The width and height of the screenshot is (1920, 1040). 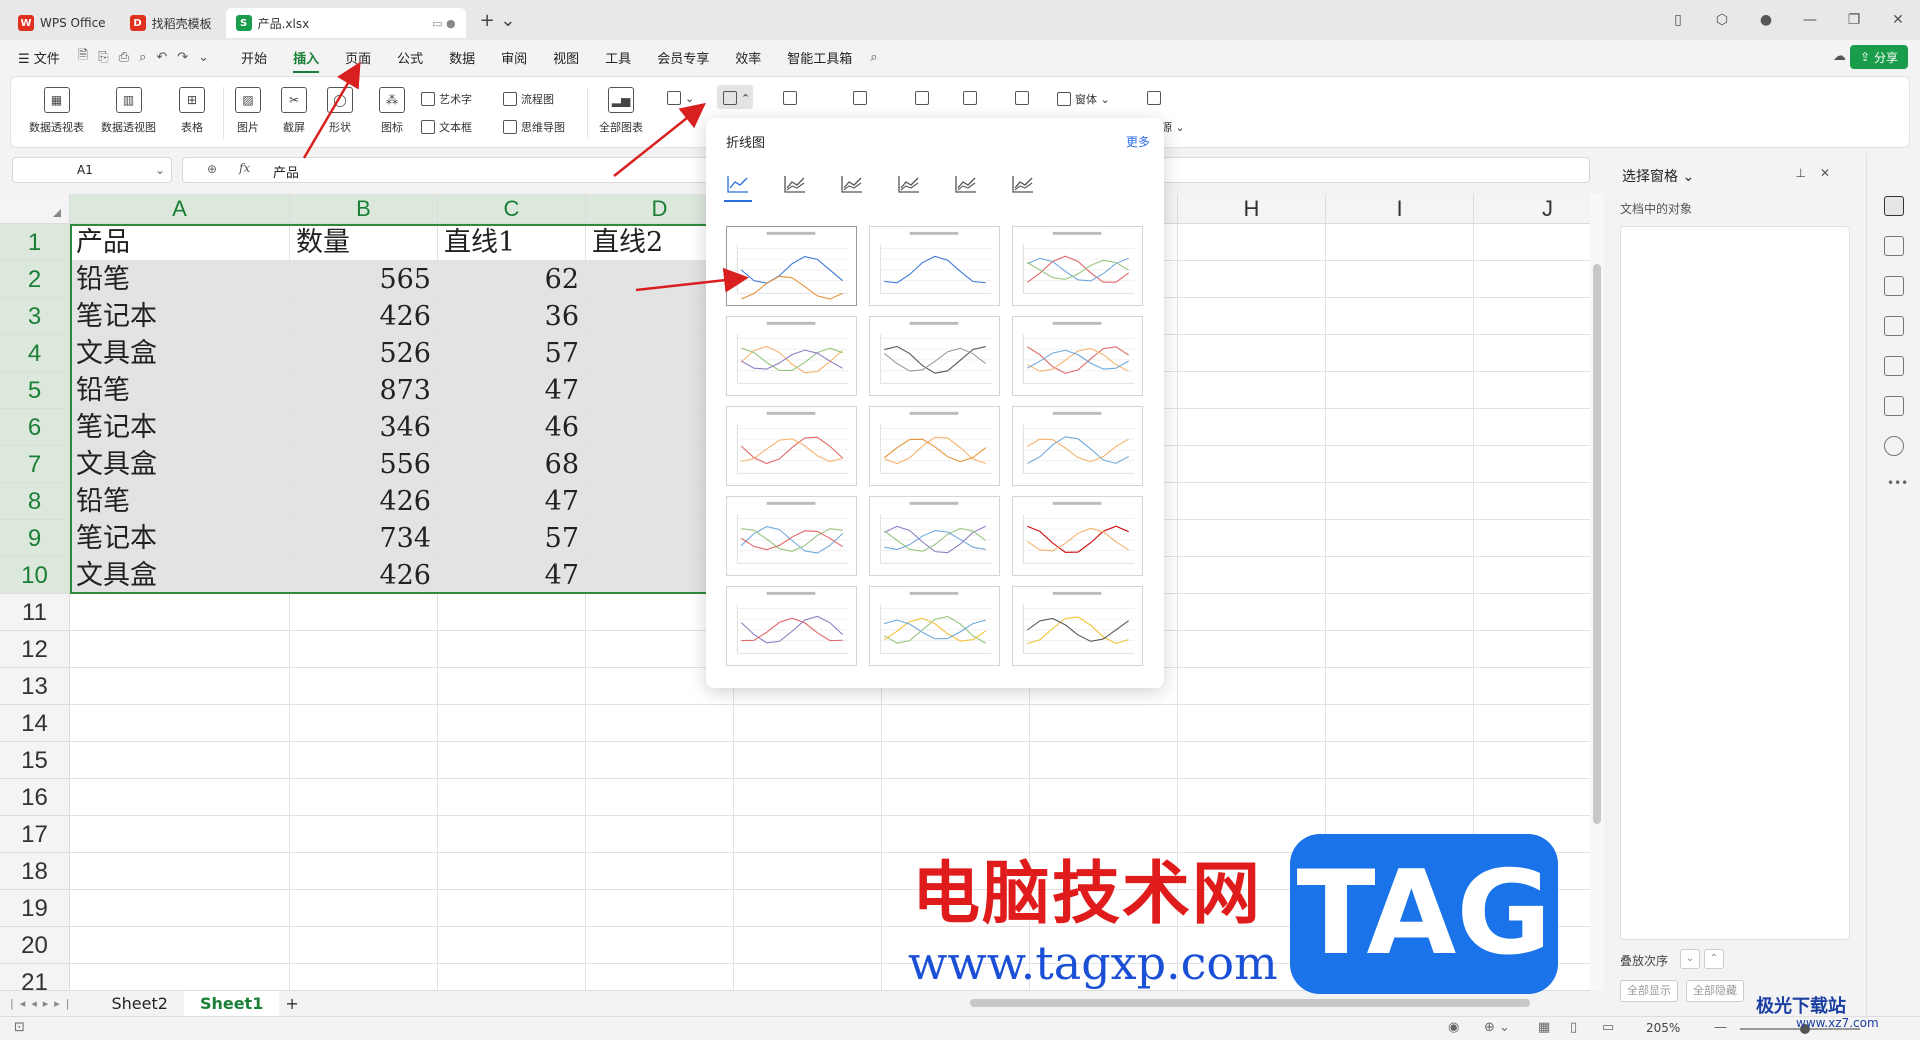 I want to click on show-all-button: 全部显示, so click(x=1649, y=991).